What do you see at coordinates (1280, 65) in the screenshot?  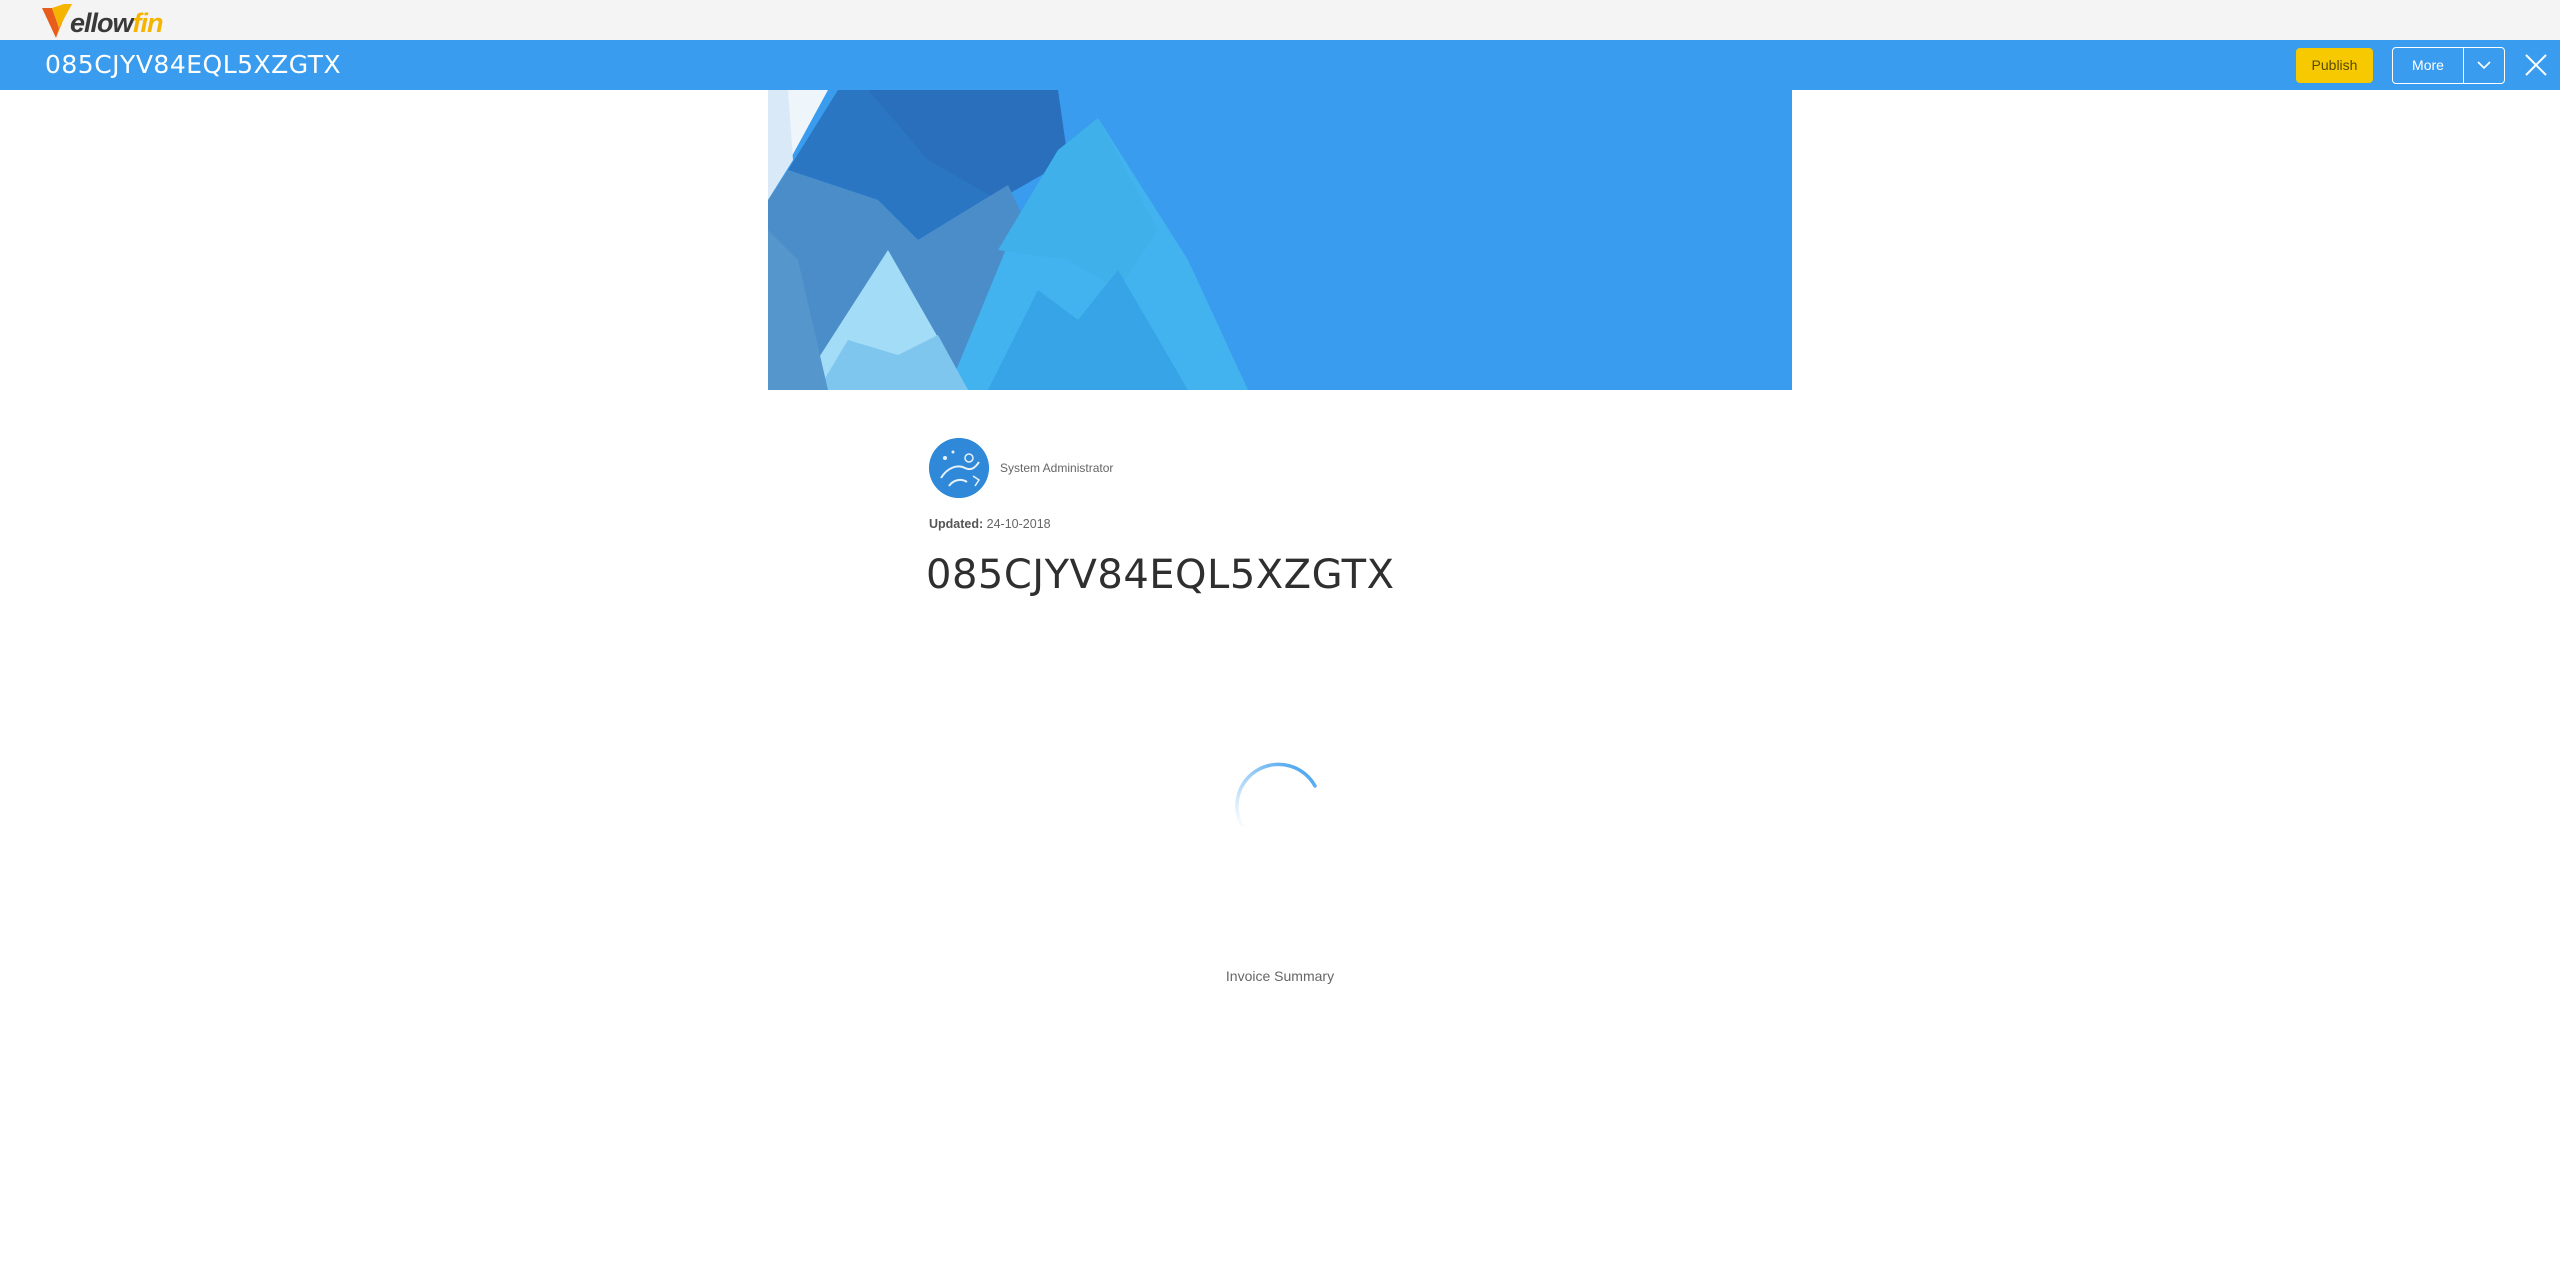 I see `story-header-bar: 085CJYV84EQL5XZGTX Publish More` at bounding box center [1280, 65].